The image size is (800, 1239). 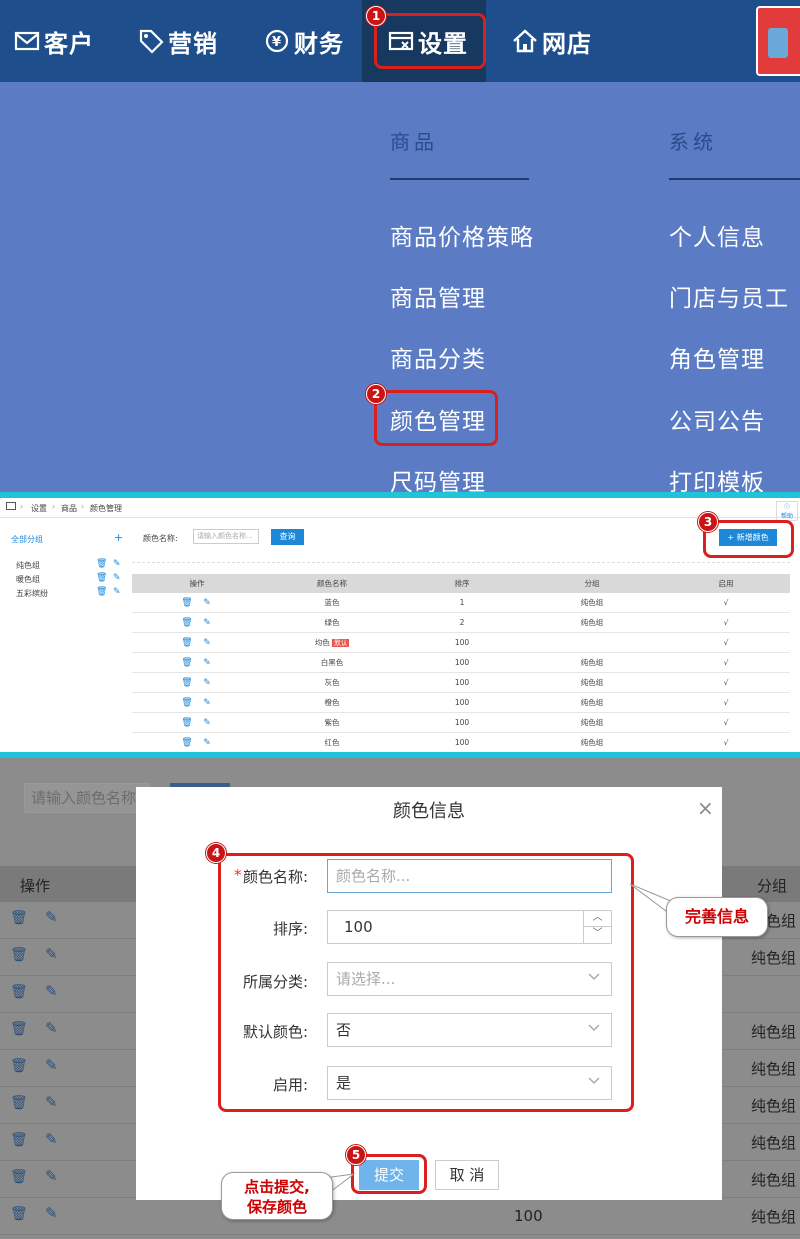 I want to click on th-enabled: 启用, so click(x=726, y=583).